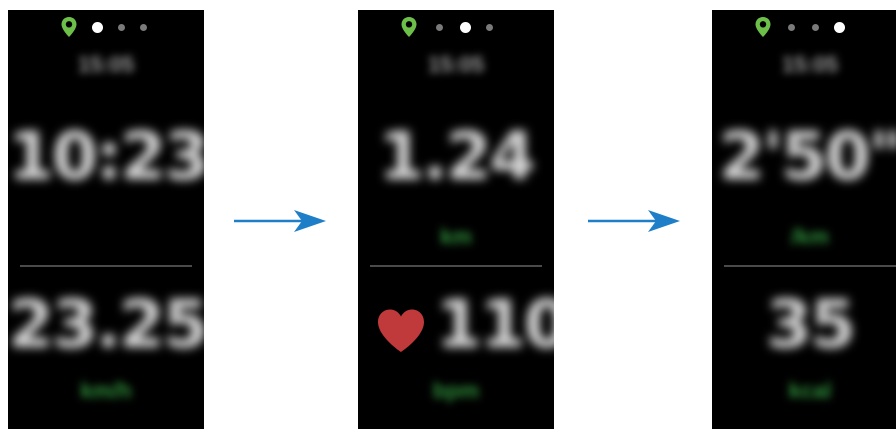 The width and height of the screenshot is (896, 429). Describe the element at coordinates (495, 324) in the screenshot. I see `heart-rate-value: 110` at that location.